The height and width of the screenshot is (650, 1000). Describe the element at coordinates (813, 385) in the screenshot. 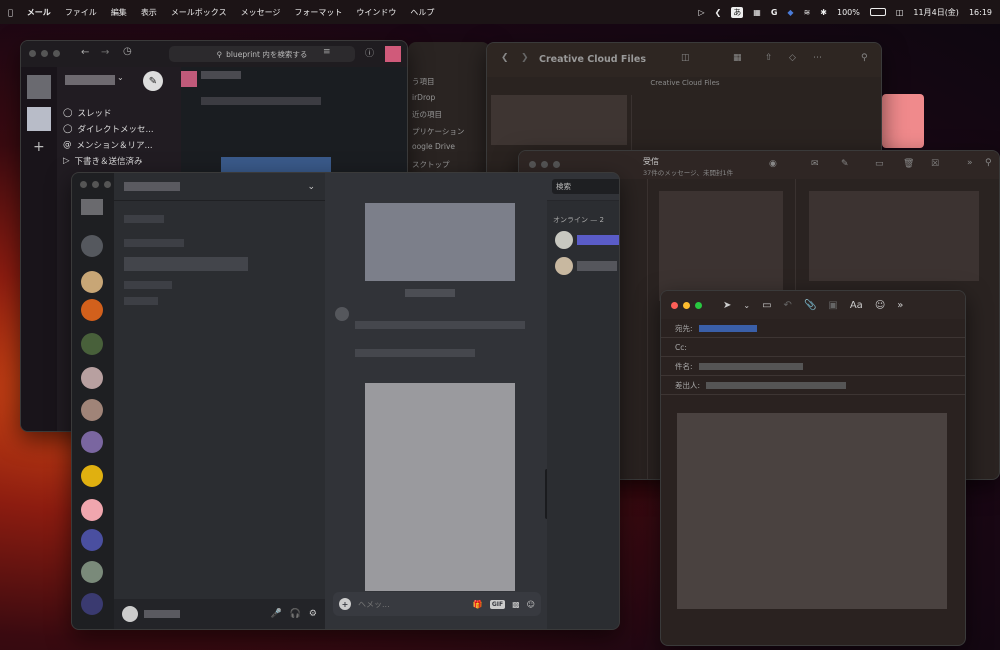

I see `from-field: 差出人:` at that location.